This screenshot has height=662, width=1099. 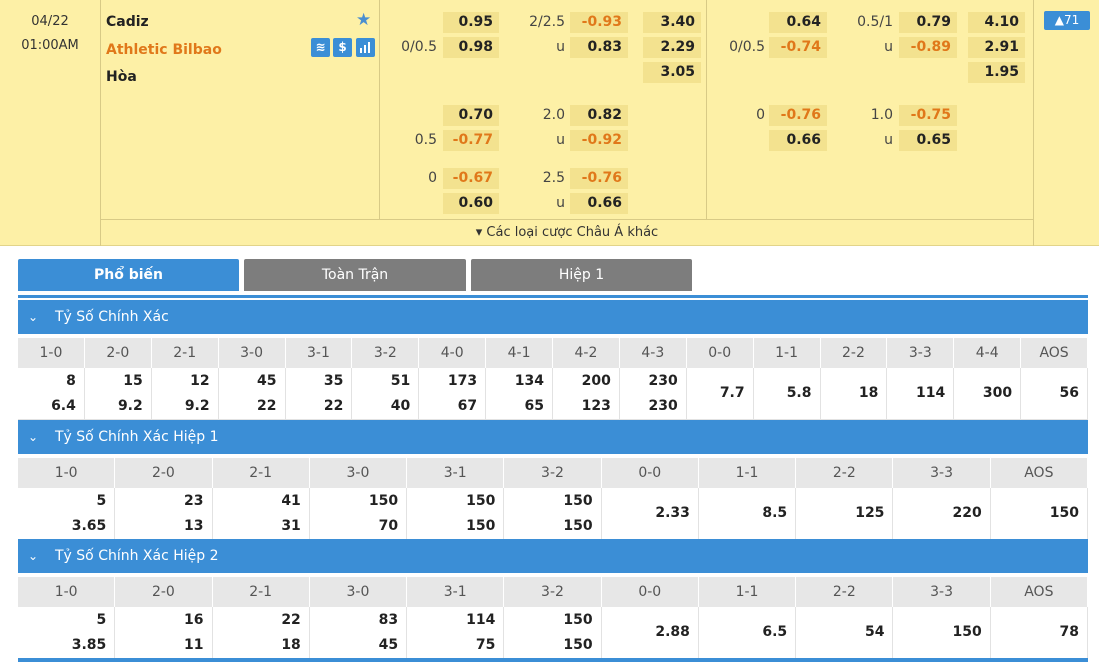 What do you see at coordinates (63, 406) in the screenshot?
I see `odds-value: 6.4` at bounding box center [63, 406].